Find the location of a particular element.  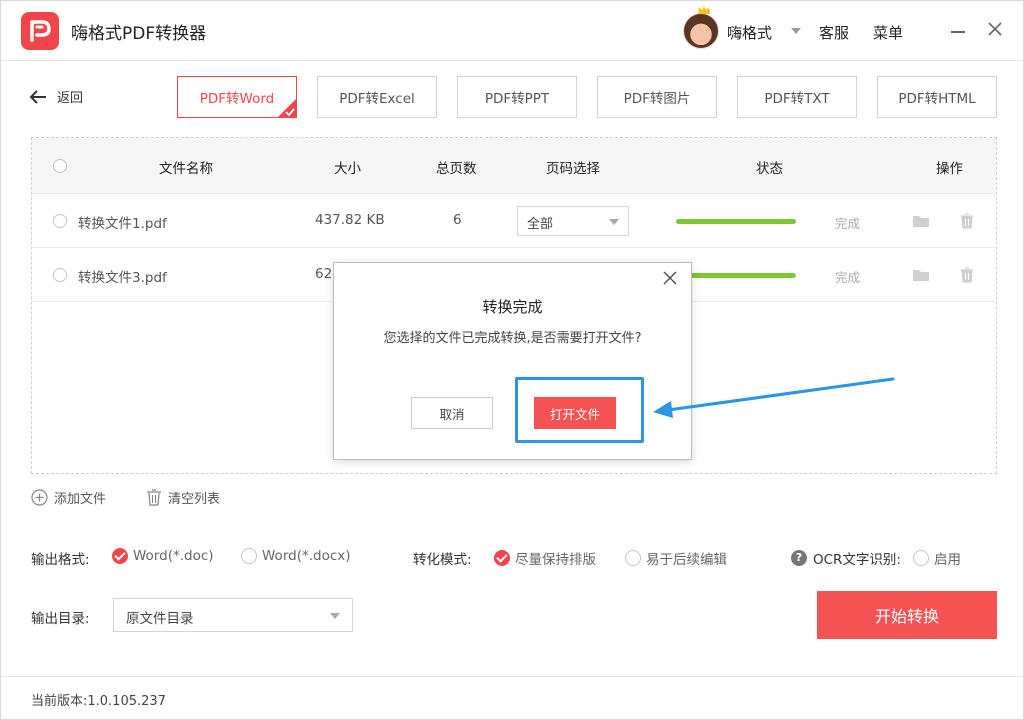

table-header: 文件名称 大小 总页数 页码选择 状态 操作 is located at coordinates (514, 166).